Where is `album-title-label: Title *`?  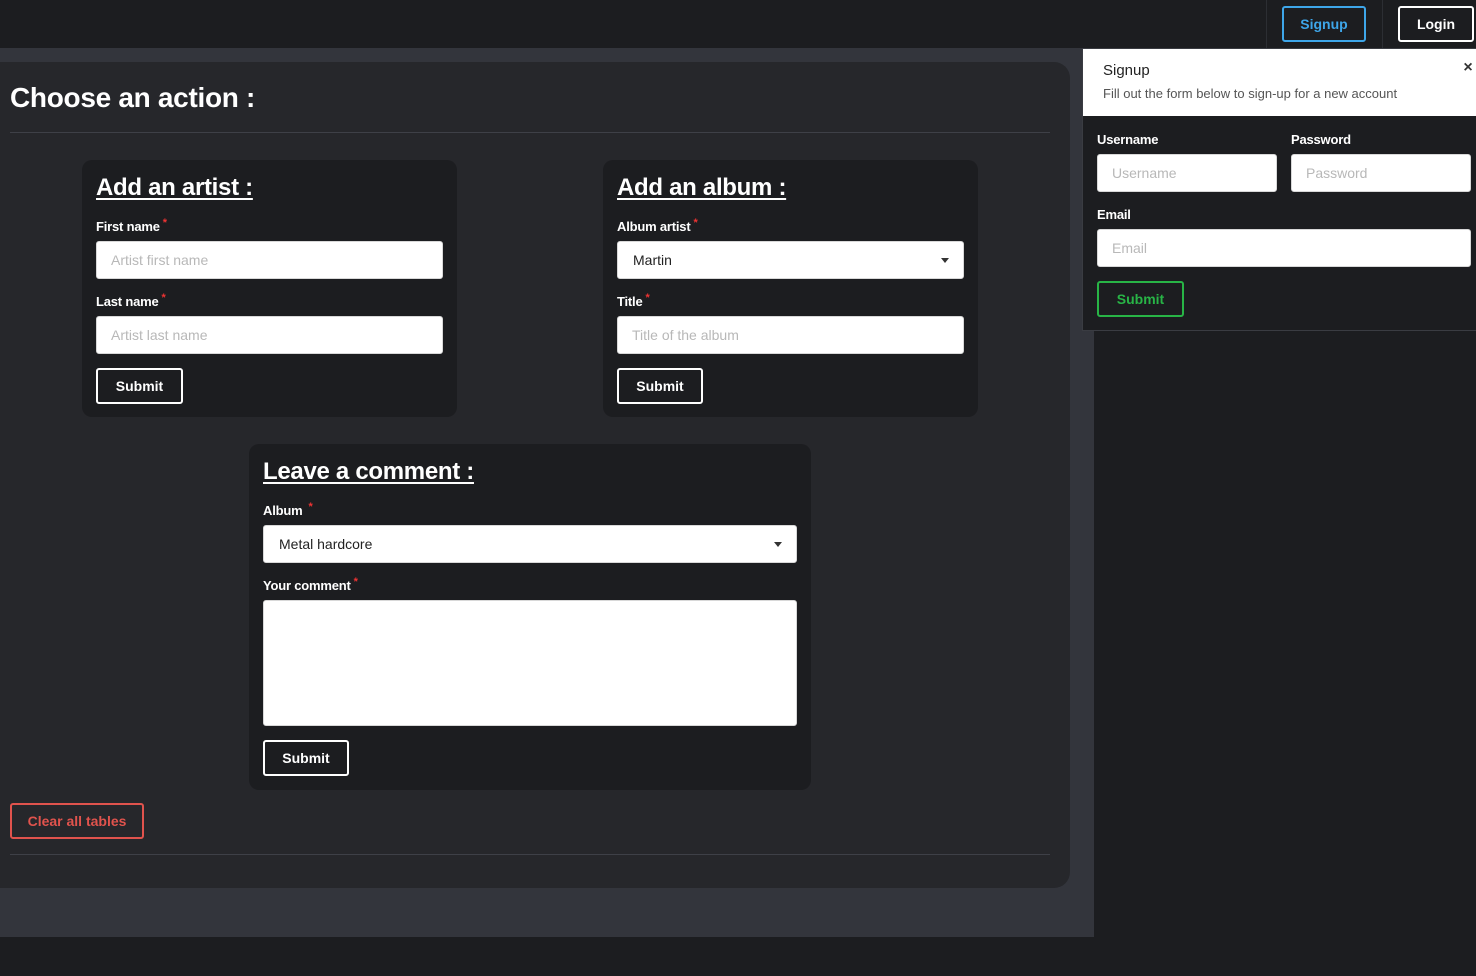 album-title-label: Title * is located at coordinates (633, 300).